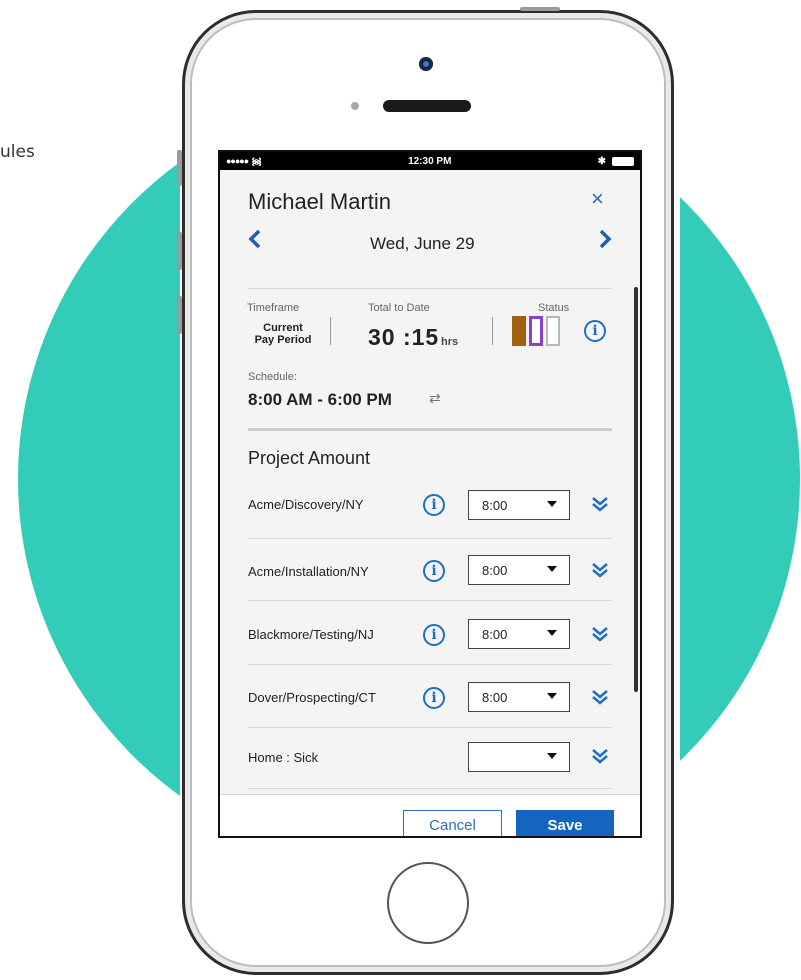  What do you see at coordinates (179, 251) in the screenshot?
I see `volume-up-button` at bounding box center [179, 251].